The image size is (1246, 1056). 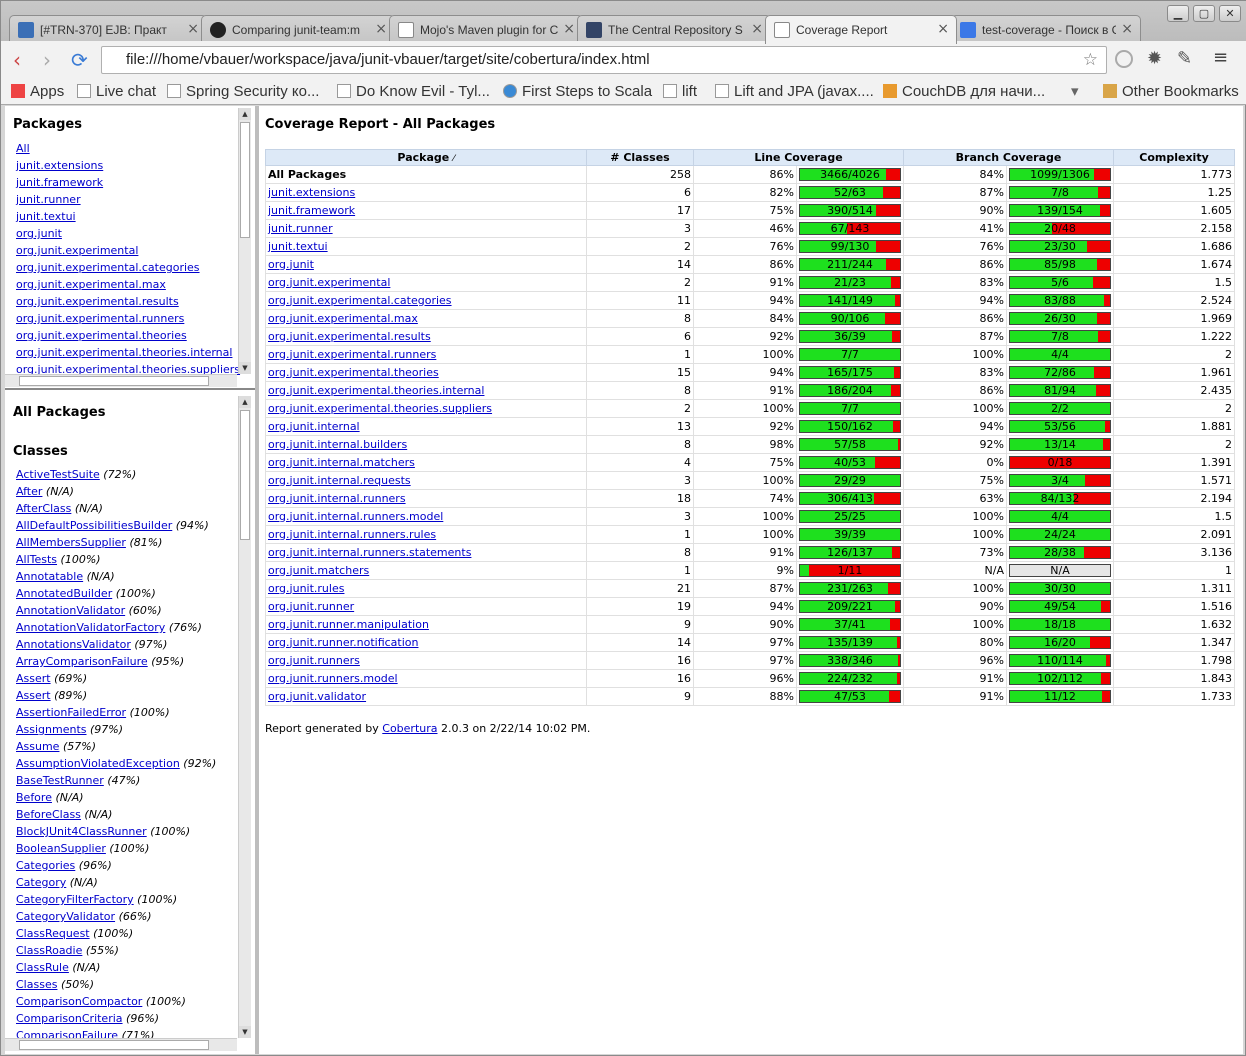 What do you see at coordinates (337, 444) in the screenshot?
I see `package-link: org.junit.internal.builders` at bounding box center [337, 444].